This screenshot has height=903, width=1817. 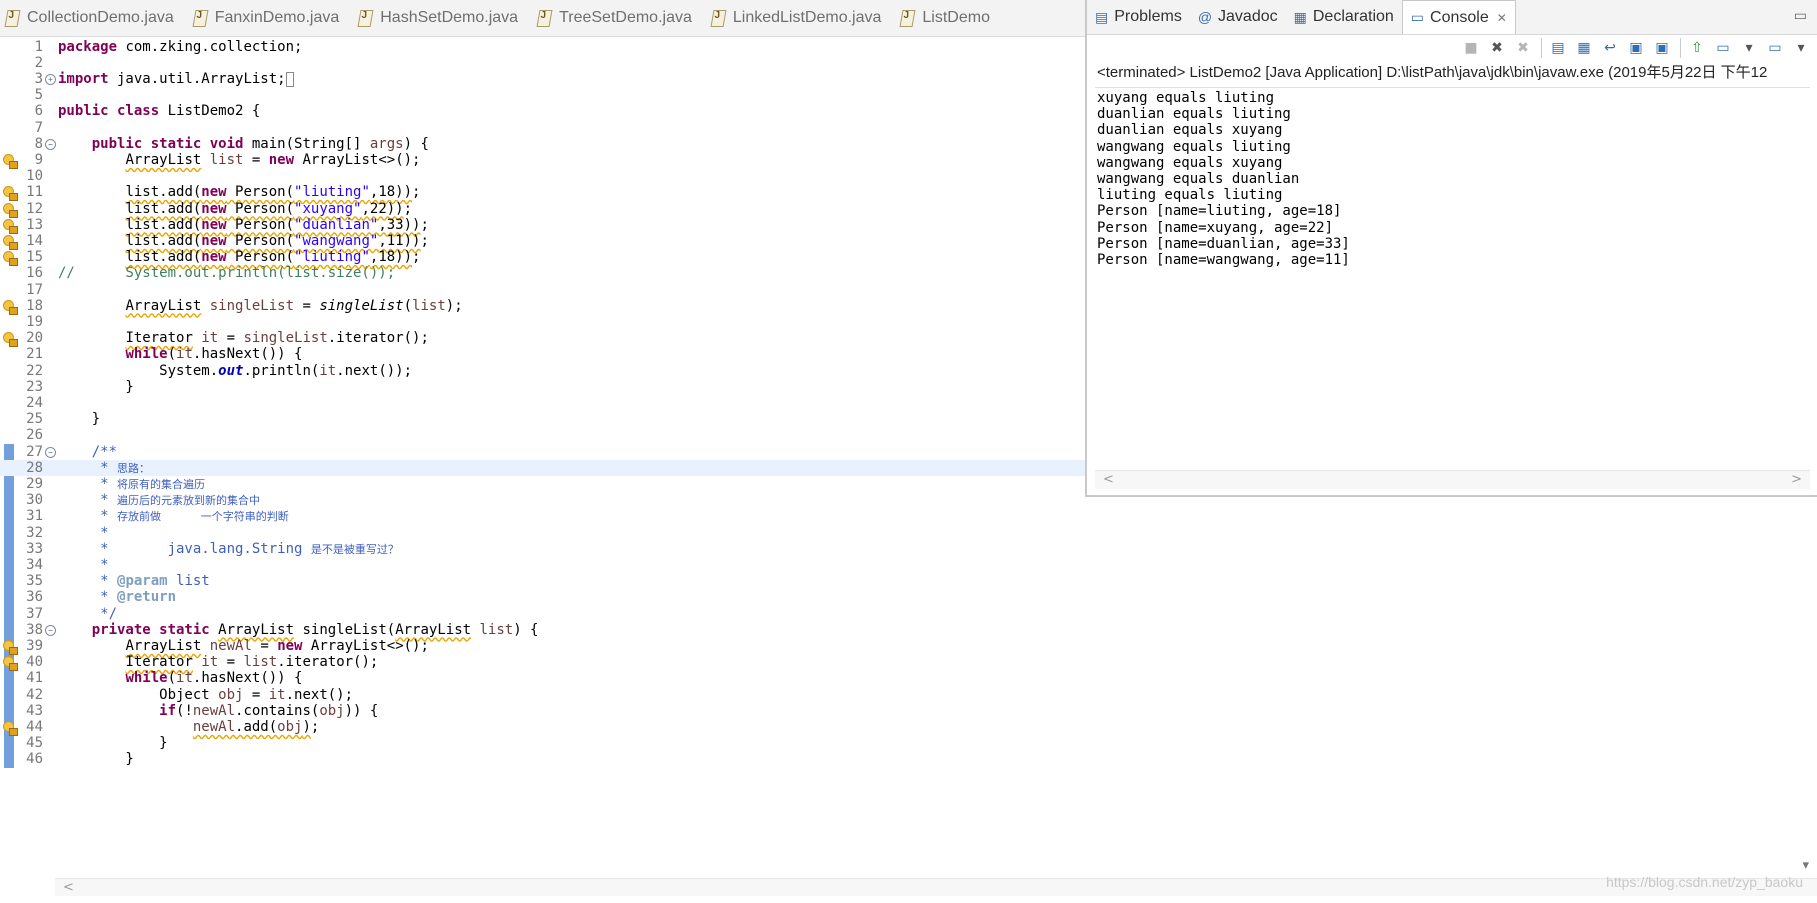 What do you see at coordinates (273, 257) in the screenshot?
I see `code-text: list.add(new Person("liuting",18));` at bounding box center [273, 257].